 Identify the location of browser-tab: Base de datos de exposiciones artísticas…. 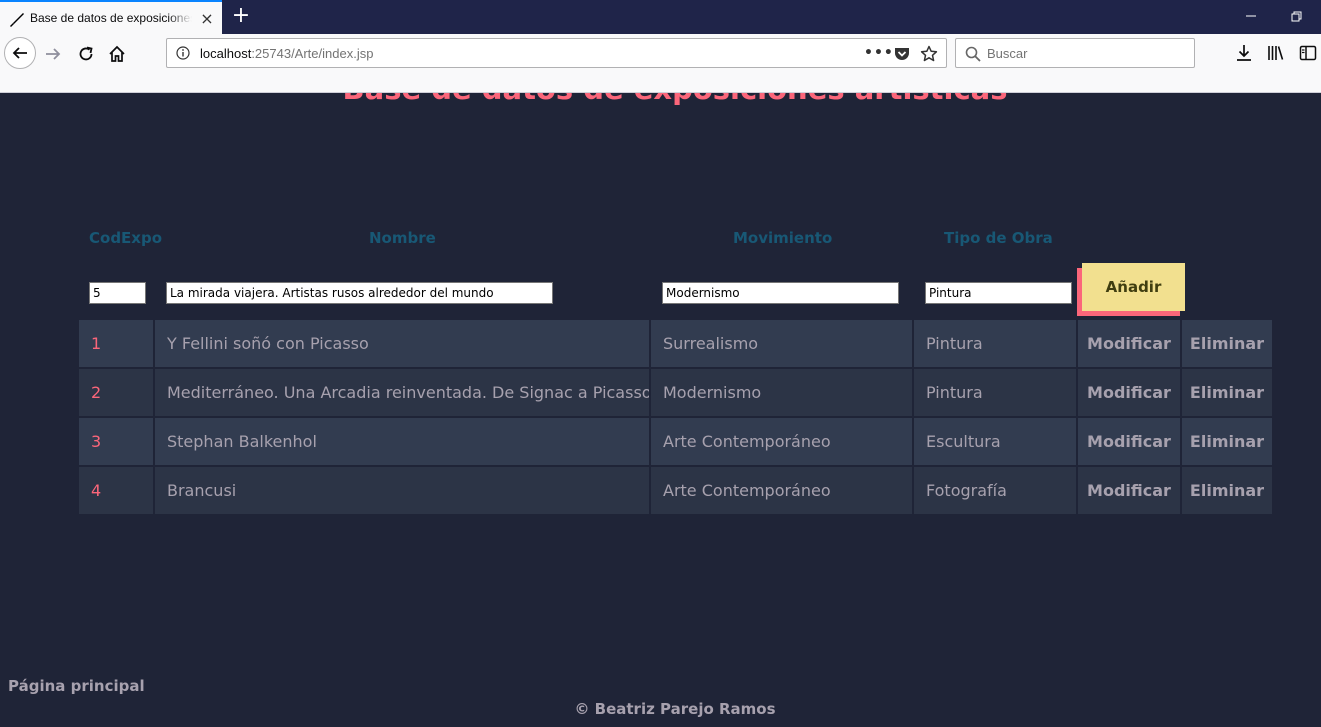
(111, 17).